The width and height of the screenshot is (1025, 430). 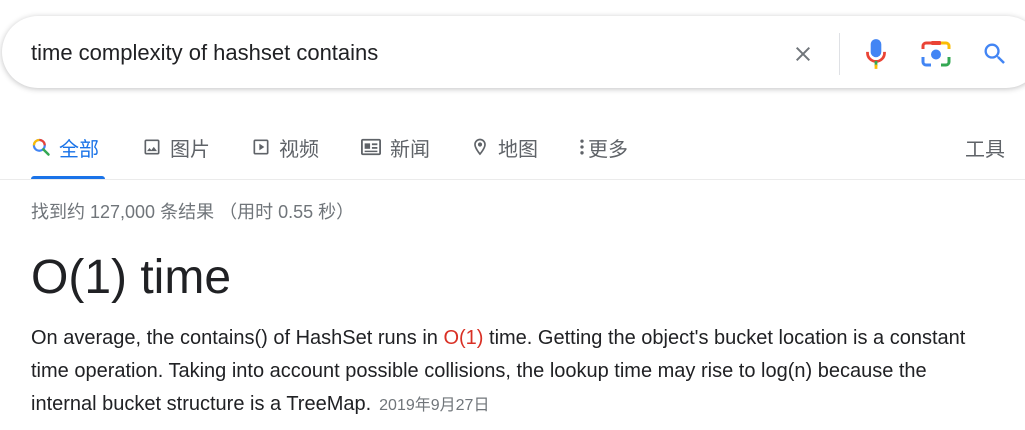 I want to click on voice-search-button, so click(x=876, y=54).